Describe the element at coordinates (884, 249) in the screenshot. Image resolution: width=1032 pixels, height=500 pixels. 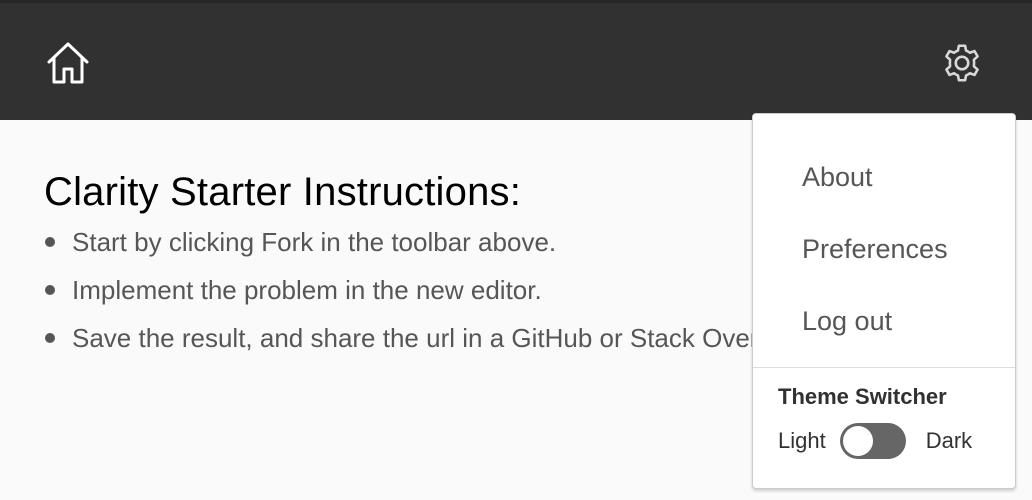
I see `menu-item-preferences: Preferences` at that location.